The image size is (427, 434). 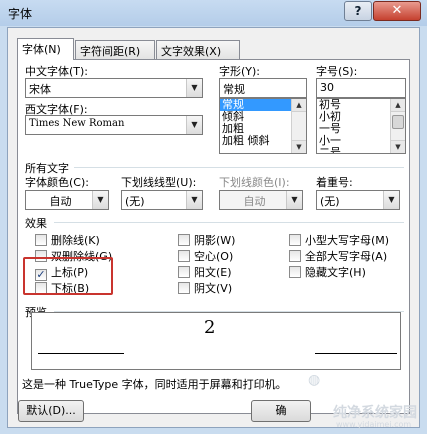 I want to click on font-size-scrollbar: ▲ ▼, so click(x=397, y=126).